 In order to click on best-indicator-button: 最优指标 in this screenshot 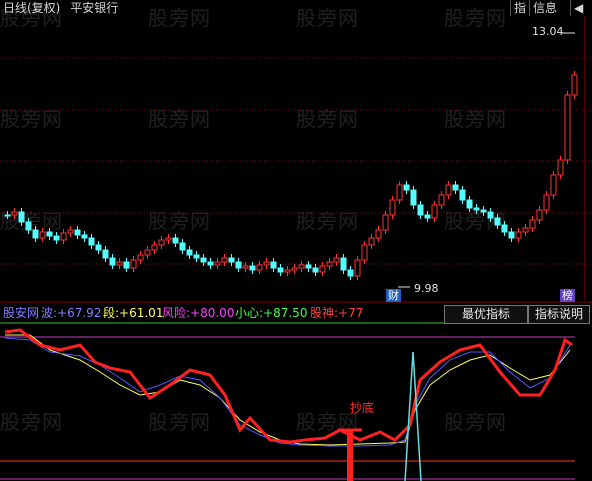, I will do `click(486, 314)`.